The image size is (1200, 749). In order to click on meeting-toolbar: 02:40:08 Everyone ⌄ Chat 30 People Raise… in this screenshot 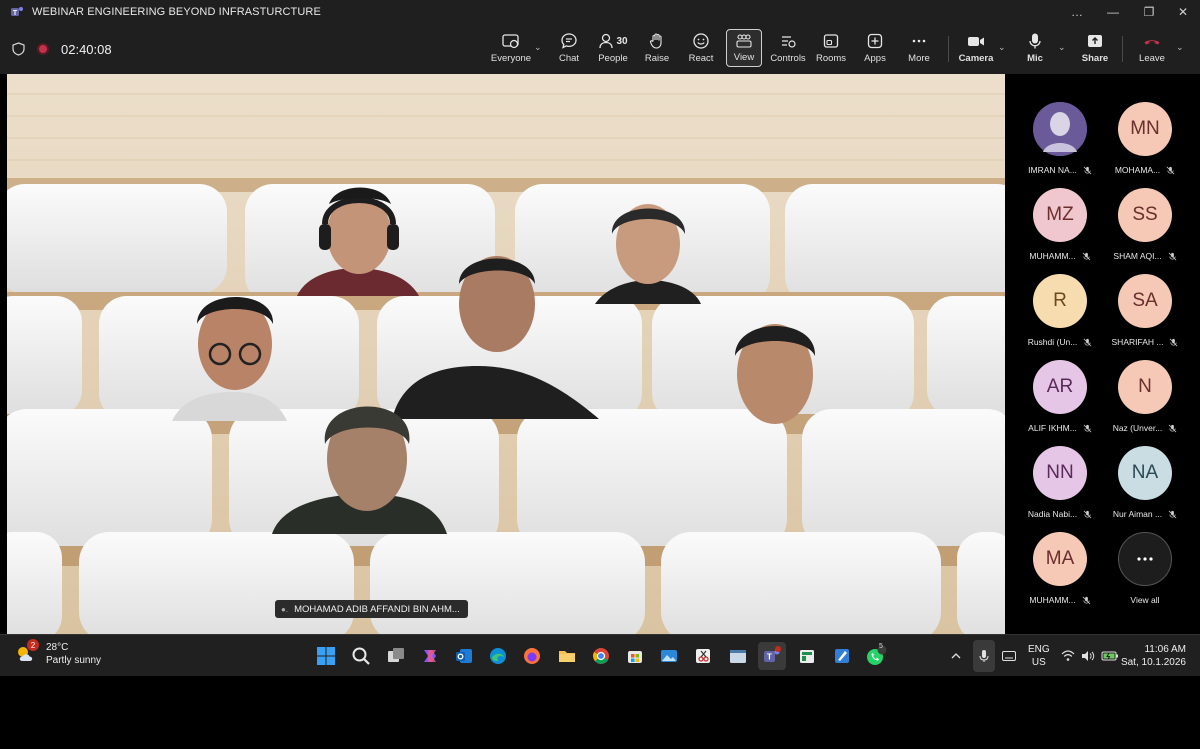, I will do `click(600, 49)`.